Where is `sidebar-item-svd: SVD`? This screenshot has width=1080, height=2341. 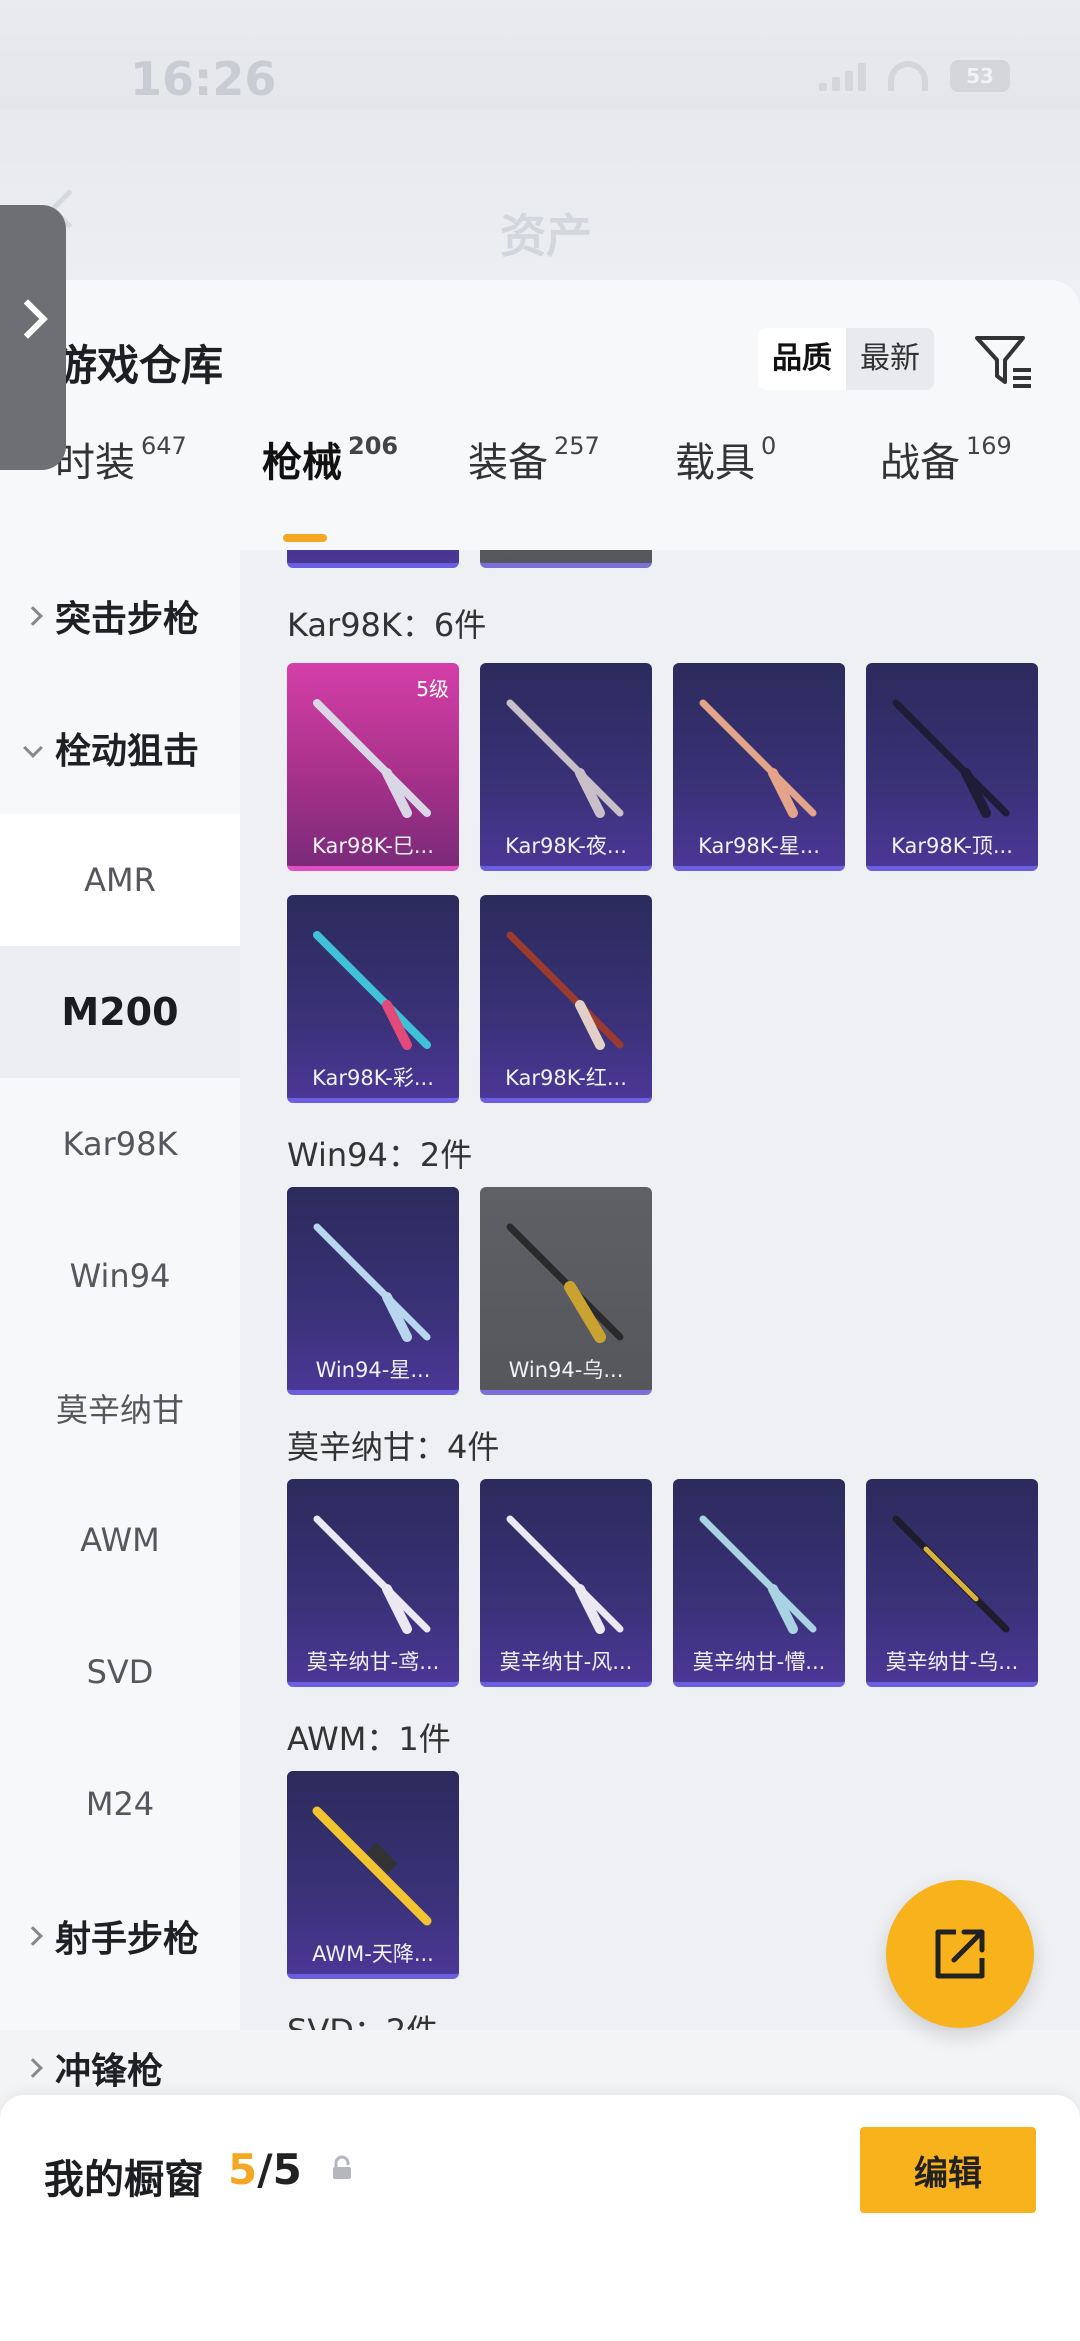
sidebar-item-svd: SVD is located at coordinates (120, 1672).